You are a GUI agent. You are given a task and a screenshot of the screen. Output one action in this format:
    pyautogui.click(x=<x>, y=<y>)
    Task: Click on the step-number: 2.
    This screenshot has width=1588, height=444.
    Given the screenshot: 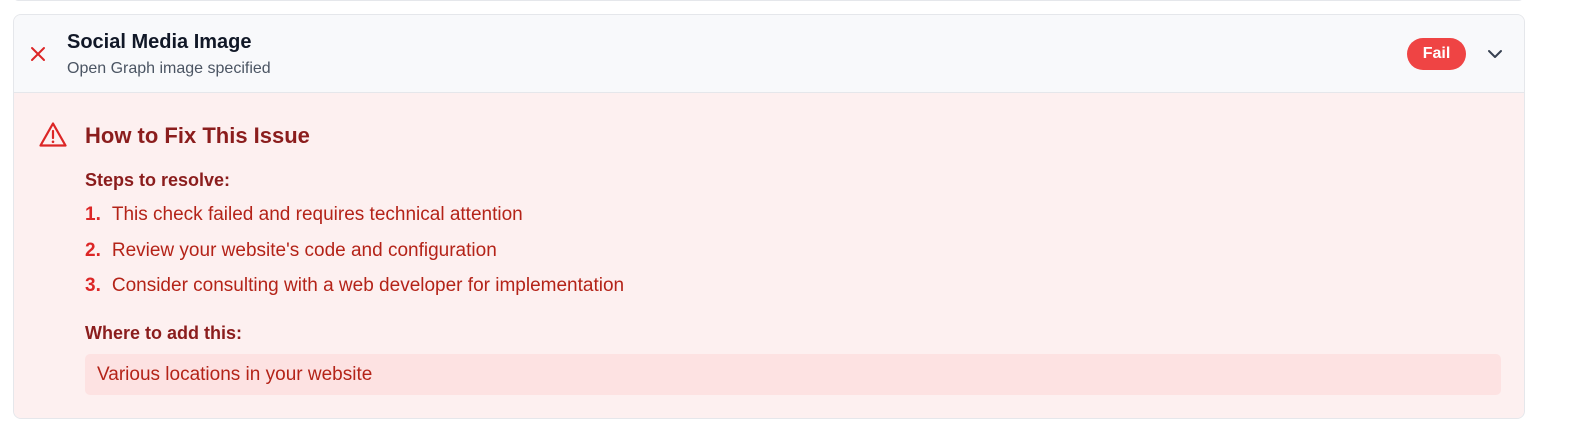 What is the action you would take?
    pyautogui.click(x=93, y=250)
    